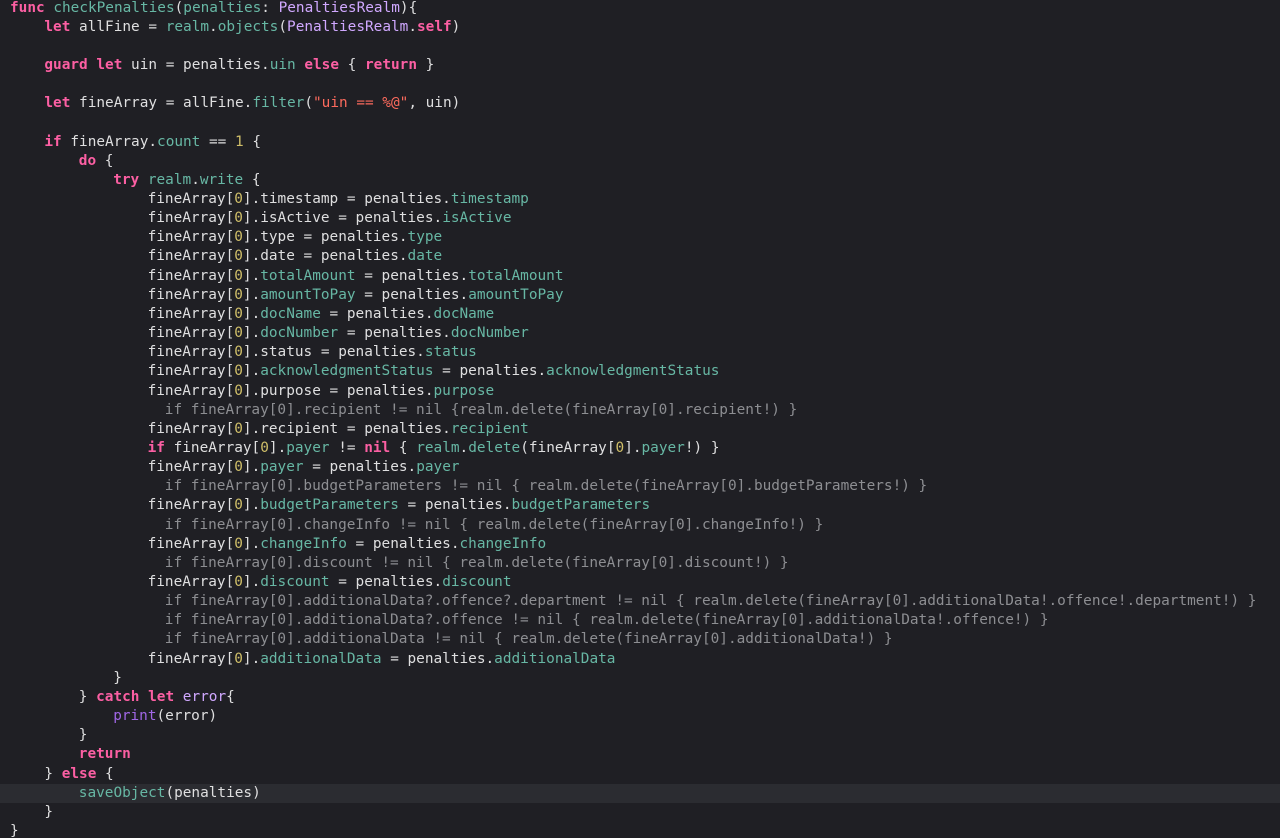 This screenshot has height=838, width=1280. Describe the element at coordinates (161, 103) in the screenshot. I see `code-token: fineArray = allFine.` at that location.